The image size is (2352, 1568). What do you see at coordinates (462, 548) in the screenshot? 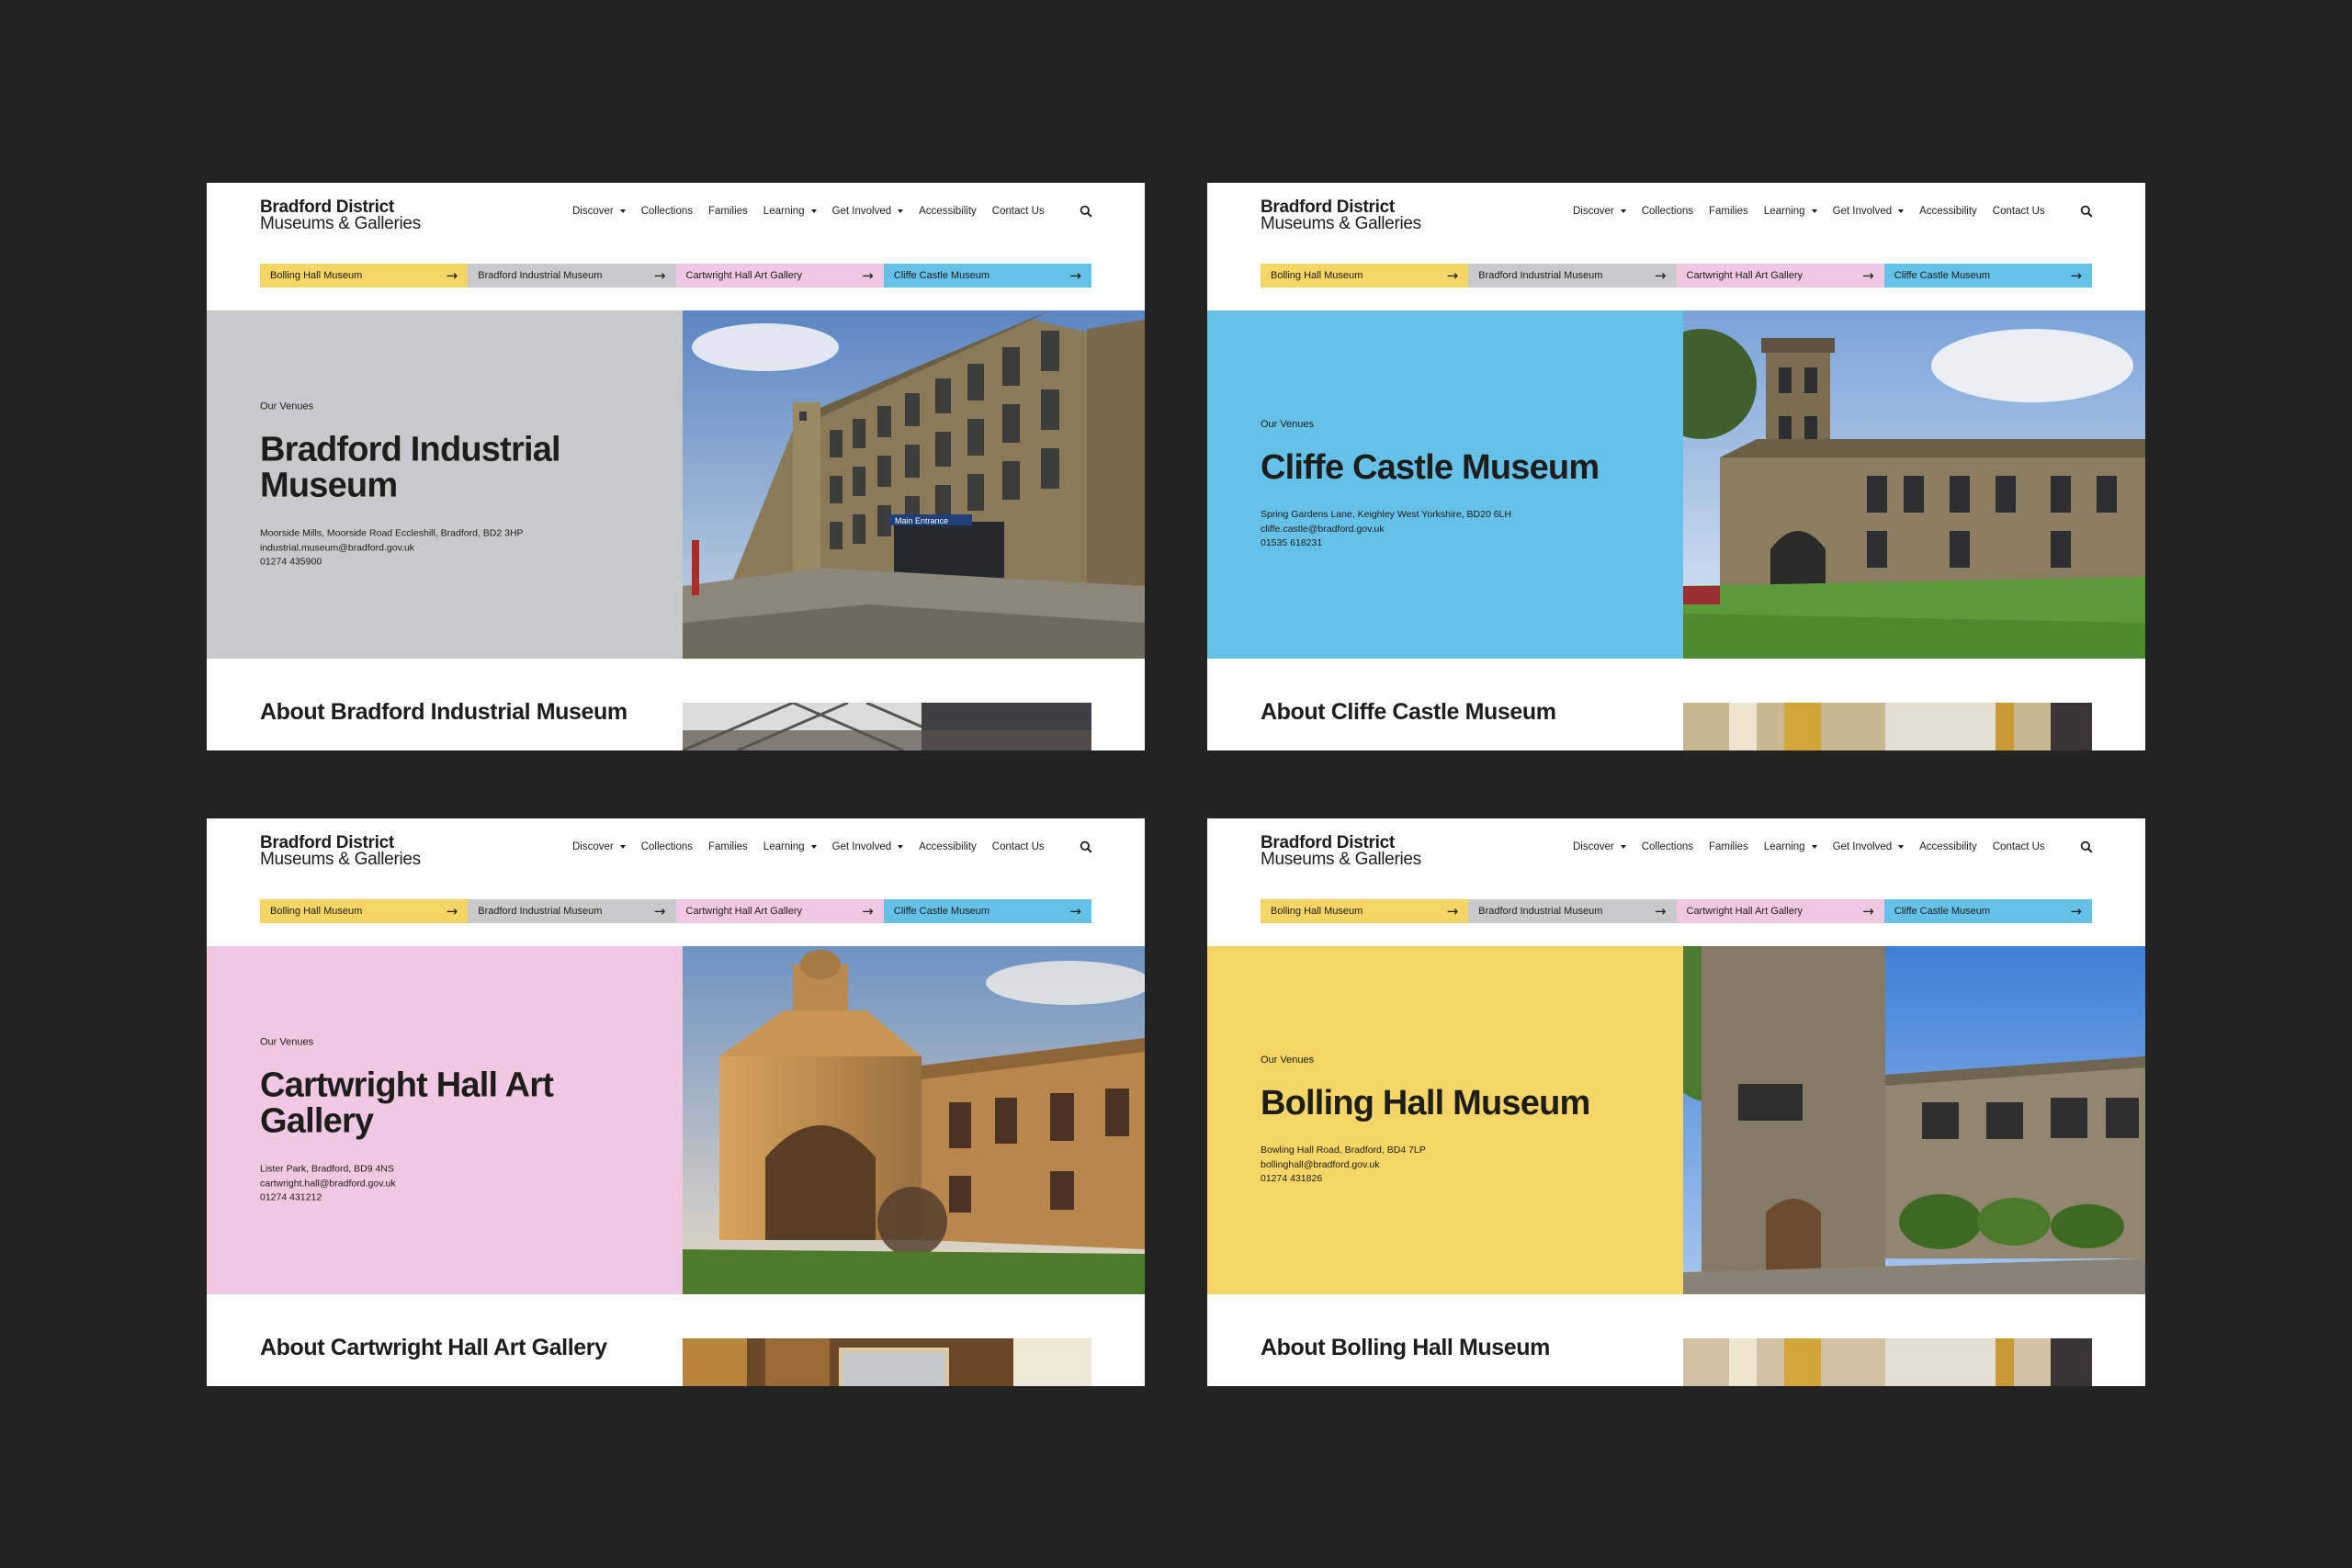
I see `venue-email: industrial.museum@bradford.gov.uk` at bounding box center [462, 548].